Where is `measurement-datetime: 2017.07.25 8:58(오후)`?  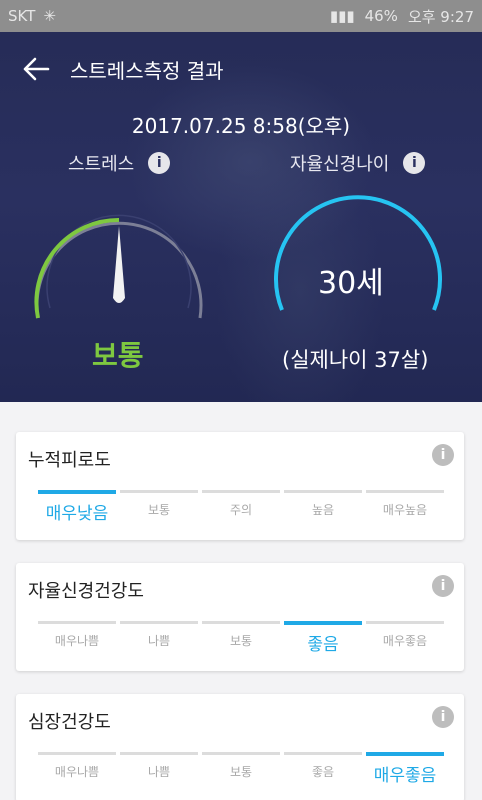
measurement-datetime: 2017.07.25 8:58(오후) is located at coordinates (241, 126).